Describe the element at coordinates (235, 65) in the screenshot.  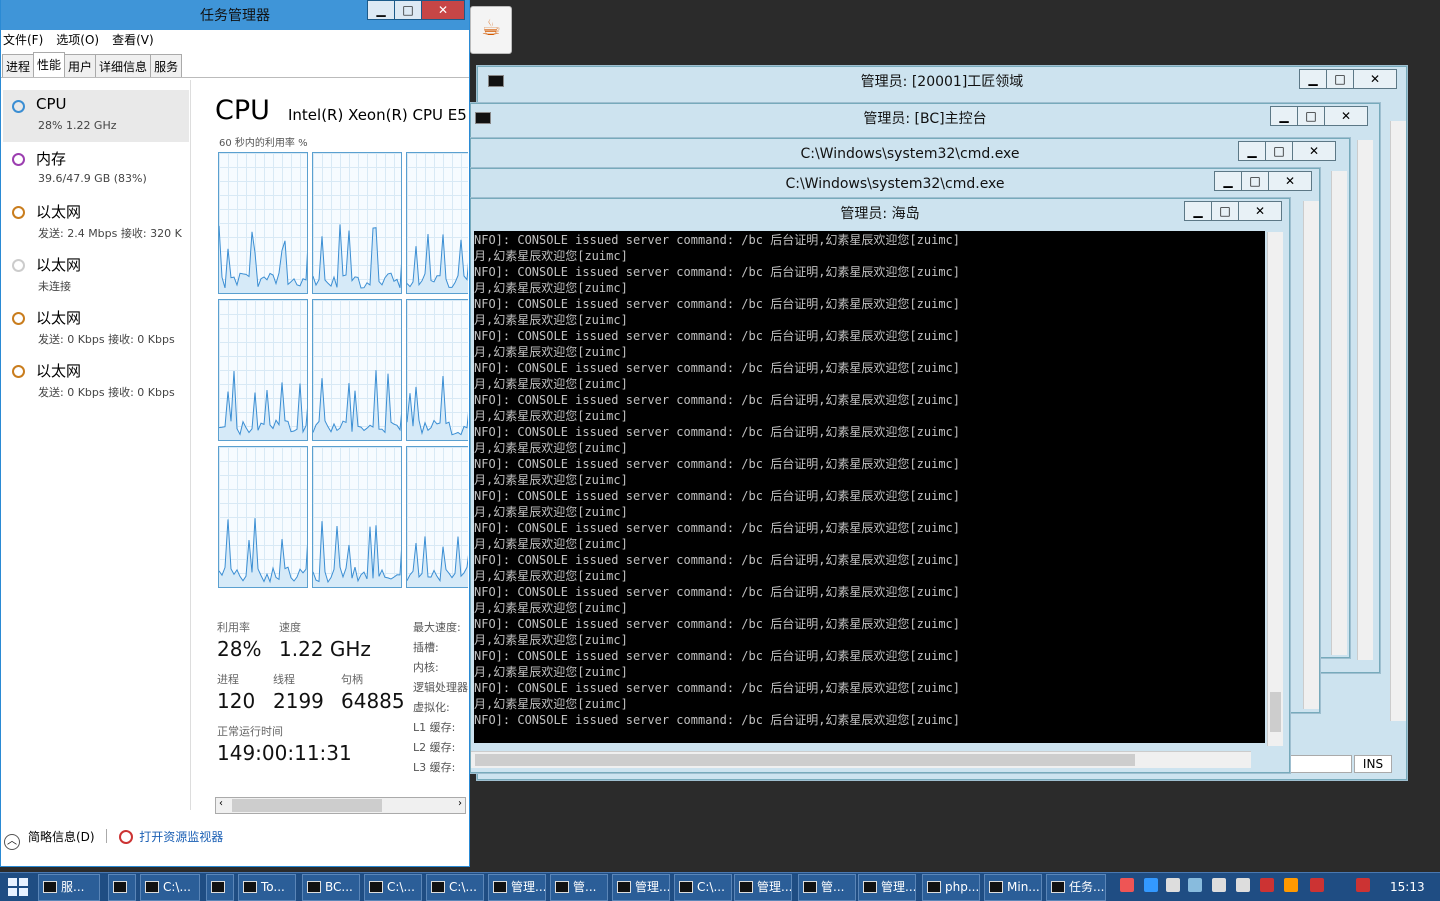
I see `tab-strip: 进程 性能 用户 详细信息 服务` at that location.